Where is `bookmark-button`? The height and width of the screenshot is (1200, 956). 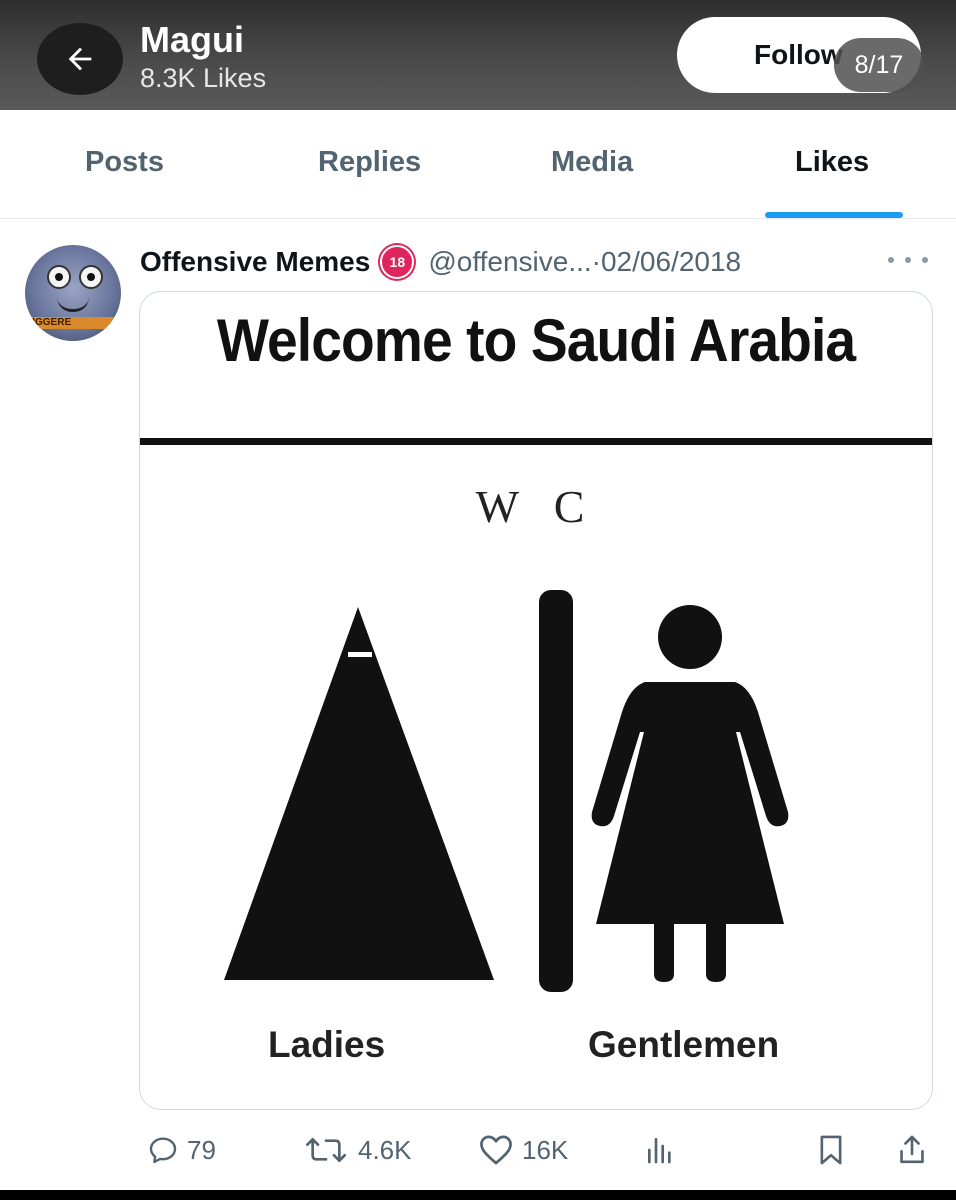
bookmark-button is located at coordinates (831, 1150).